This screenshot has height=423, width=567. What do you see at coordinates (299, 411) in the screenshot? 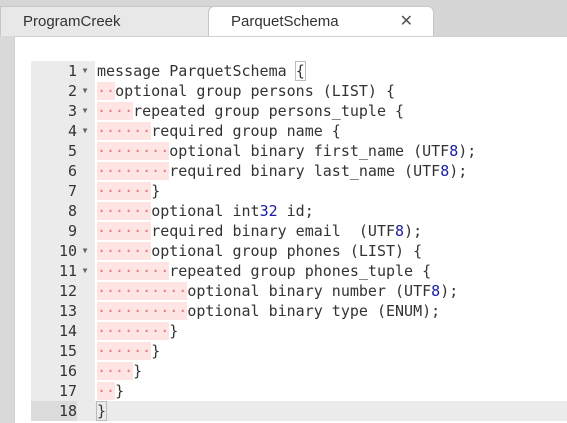
I see `code-line: 18}` at bounding box center [299, 411].